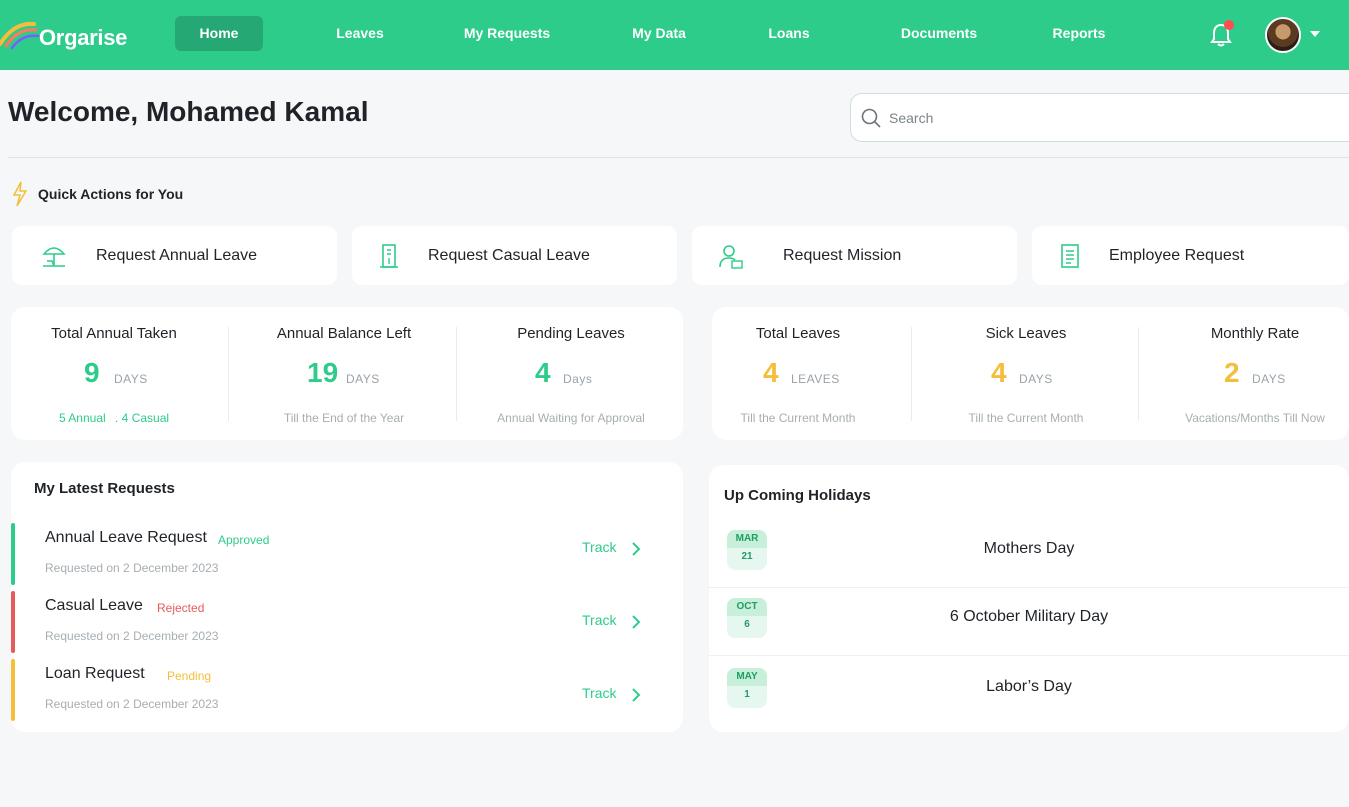  I want to click on stat-subtitle: Till the End of the Year, so click(344, 418).